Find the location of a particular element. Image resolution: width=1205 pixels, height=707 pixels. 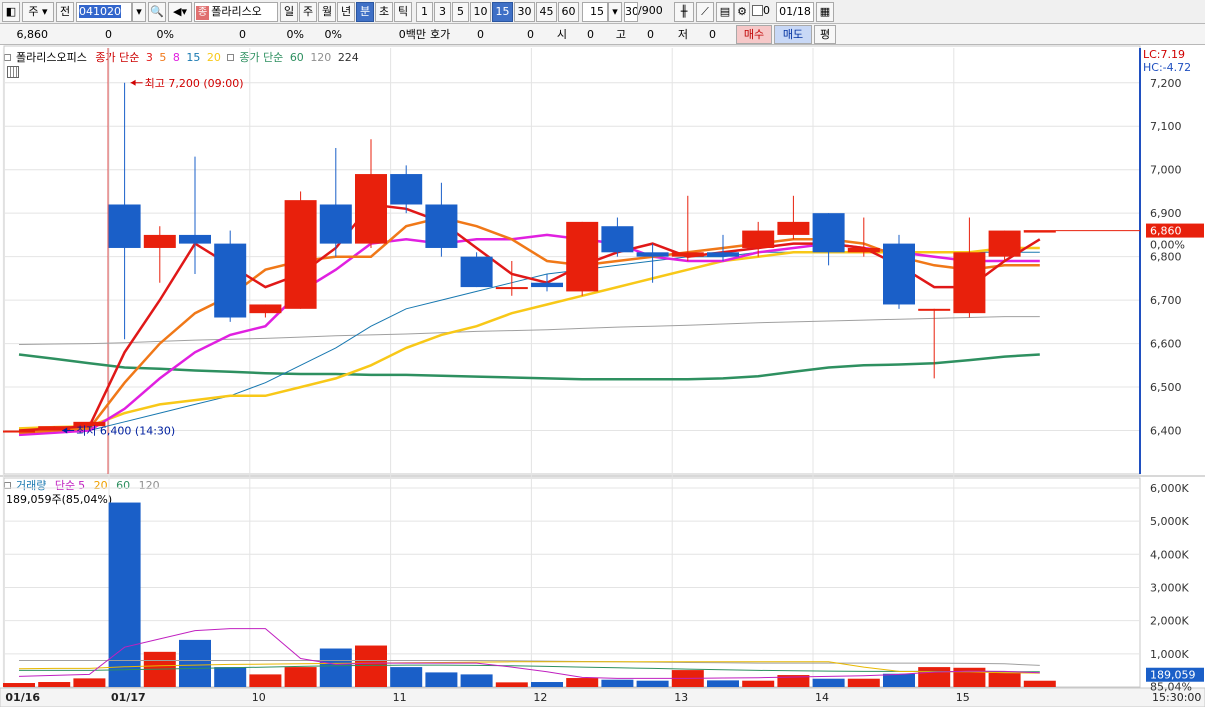

sell-button: 매도 is located at coordinates (793, 34).